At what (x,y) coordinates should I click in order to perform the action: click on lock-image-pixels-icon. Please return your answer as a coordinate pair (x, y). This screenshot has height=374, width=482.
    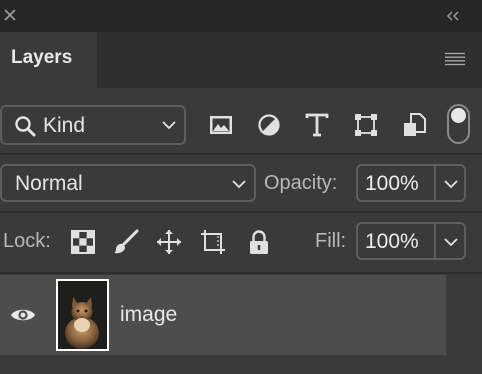
    Looking at the image, I should click on (126, 242).